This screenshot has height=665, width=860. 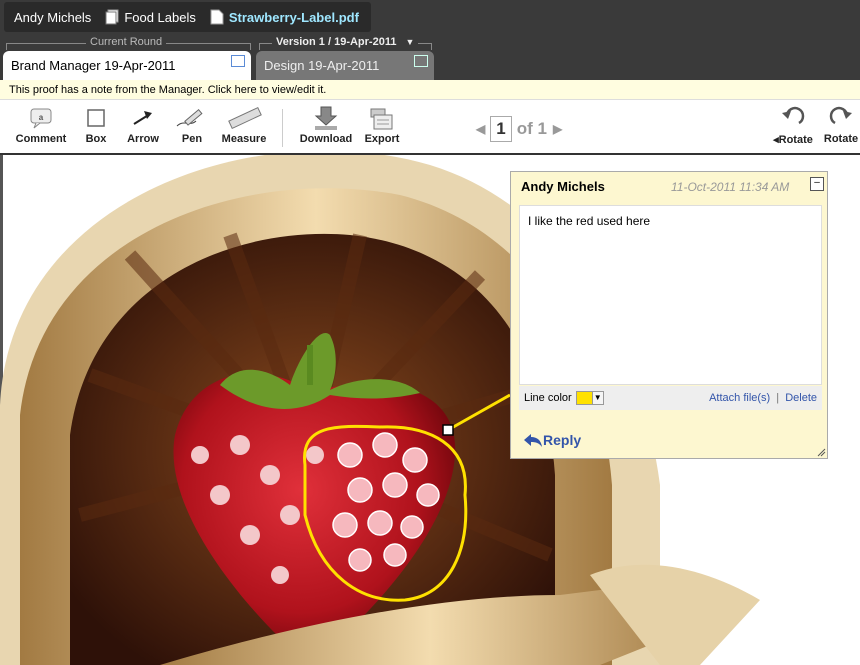 I want to click on minimize-icon: –, so click(x=817, y=184).